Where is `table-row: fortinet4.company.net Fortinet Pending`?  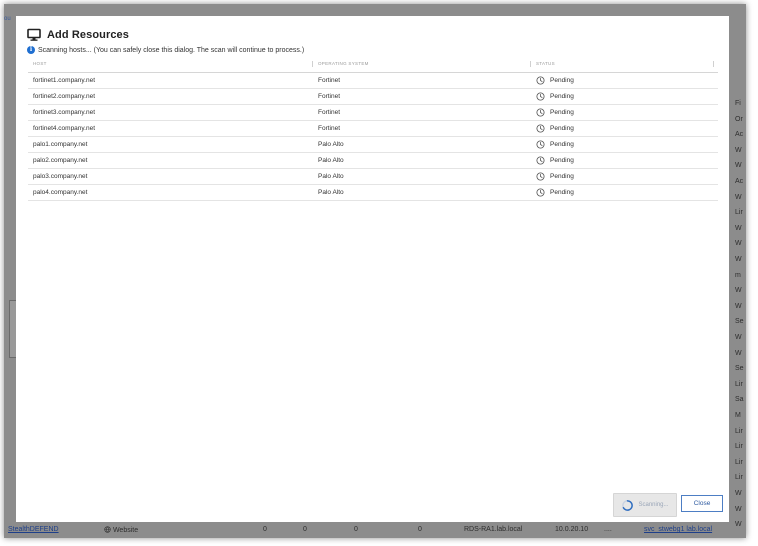 table-row: fortinet4.company.net Fortinet Pending is located at coordinates (373, 129).